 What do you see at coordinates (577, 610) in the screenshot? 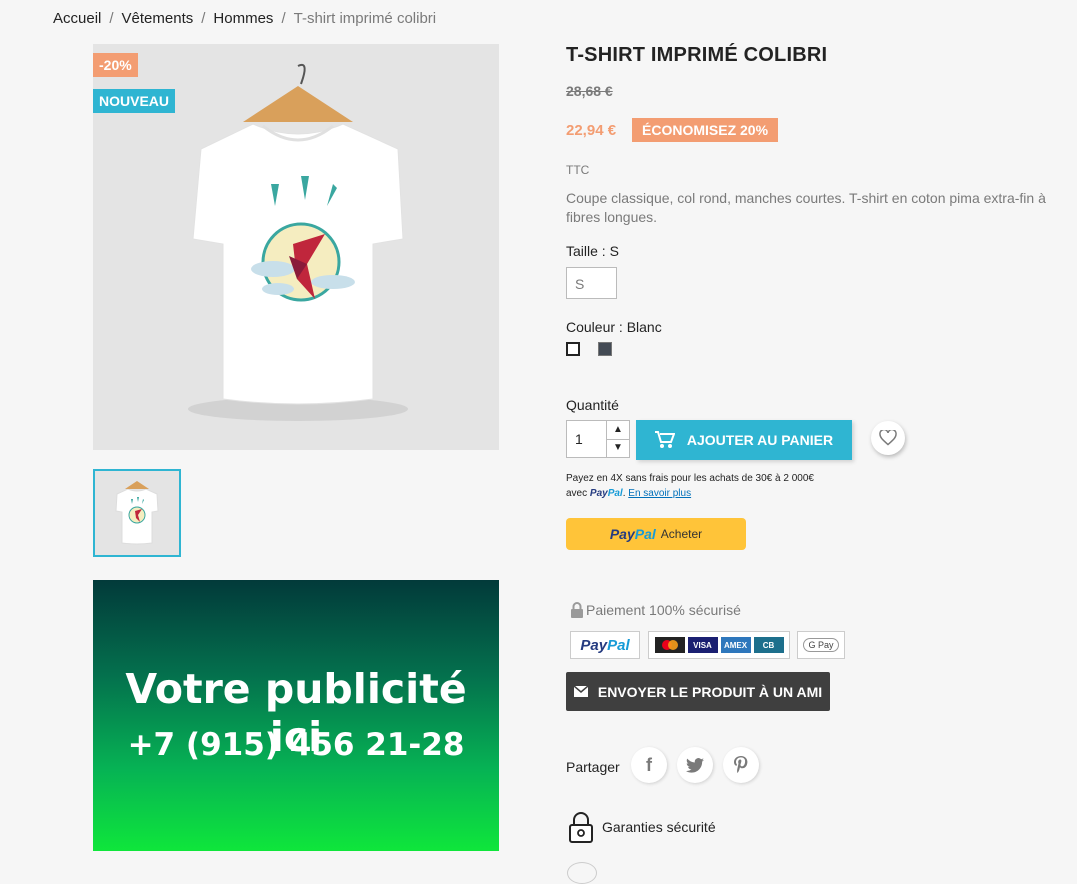
I see `lock-icon` at bounding box center [577, 610].